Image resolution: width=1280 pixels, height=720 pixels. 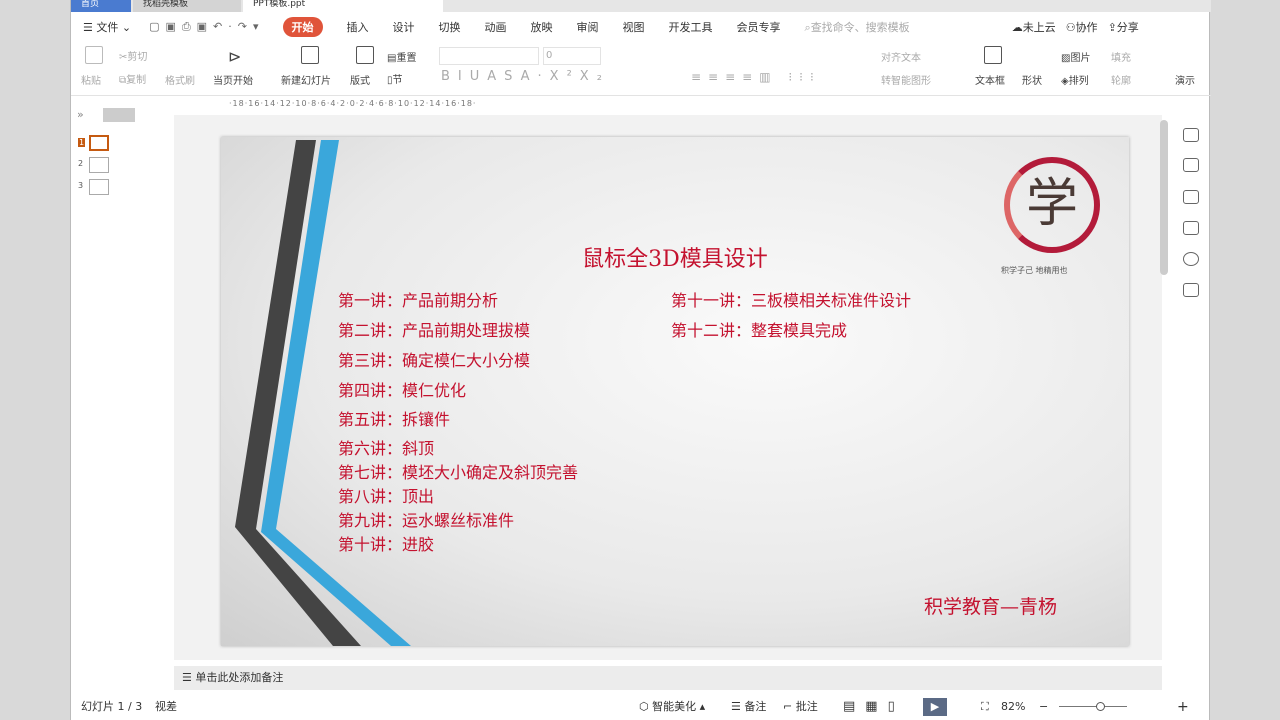 I want to click on paragraph-align-buttons: ≡≡≡≡▥ ⁝⁝⁝, so click(x=756, y=77).